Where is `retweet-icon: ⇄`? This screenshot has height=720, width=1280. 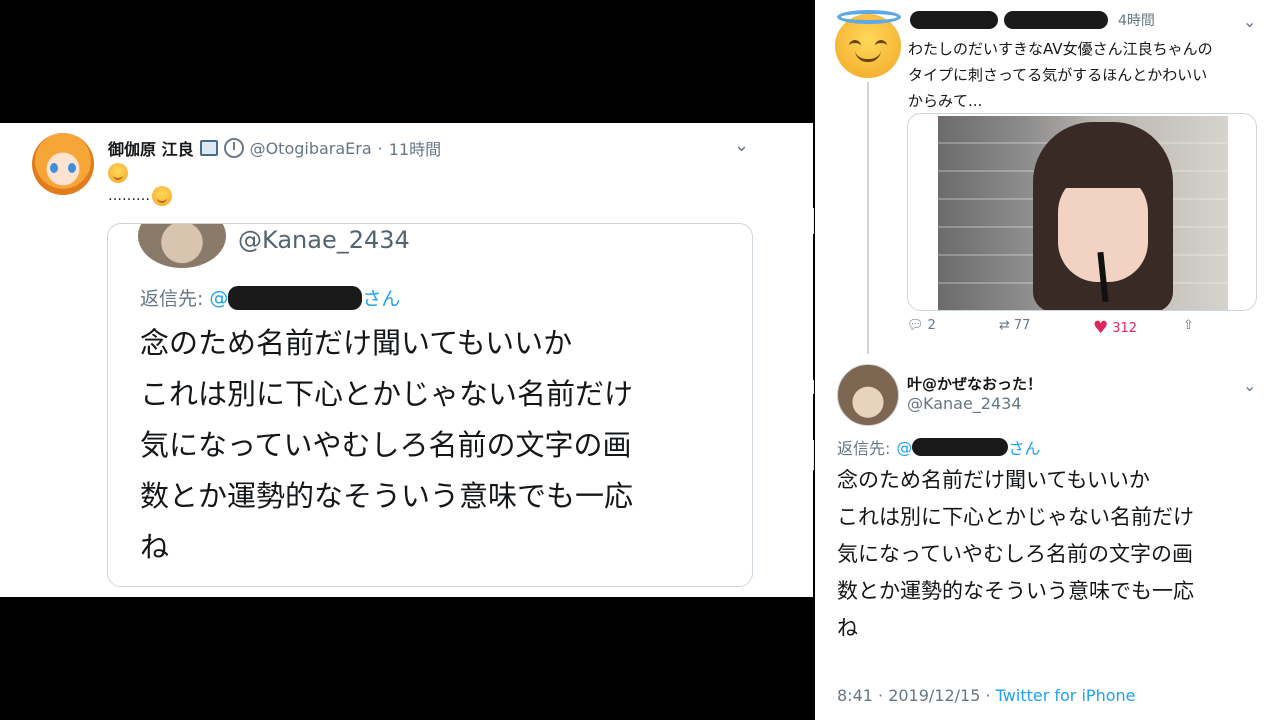
retweet-icon: ⇄ is located at coordinates (1004, 325).